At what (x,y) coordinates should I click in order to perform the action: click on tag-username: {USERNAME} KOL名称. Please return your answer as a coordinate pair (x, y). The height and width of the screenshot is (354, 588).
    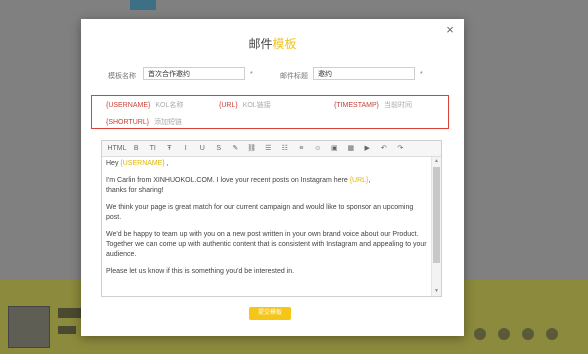
    Looking at the image, I should click on (144, 105).